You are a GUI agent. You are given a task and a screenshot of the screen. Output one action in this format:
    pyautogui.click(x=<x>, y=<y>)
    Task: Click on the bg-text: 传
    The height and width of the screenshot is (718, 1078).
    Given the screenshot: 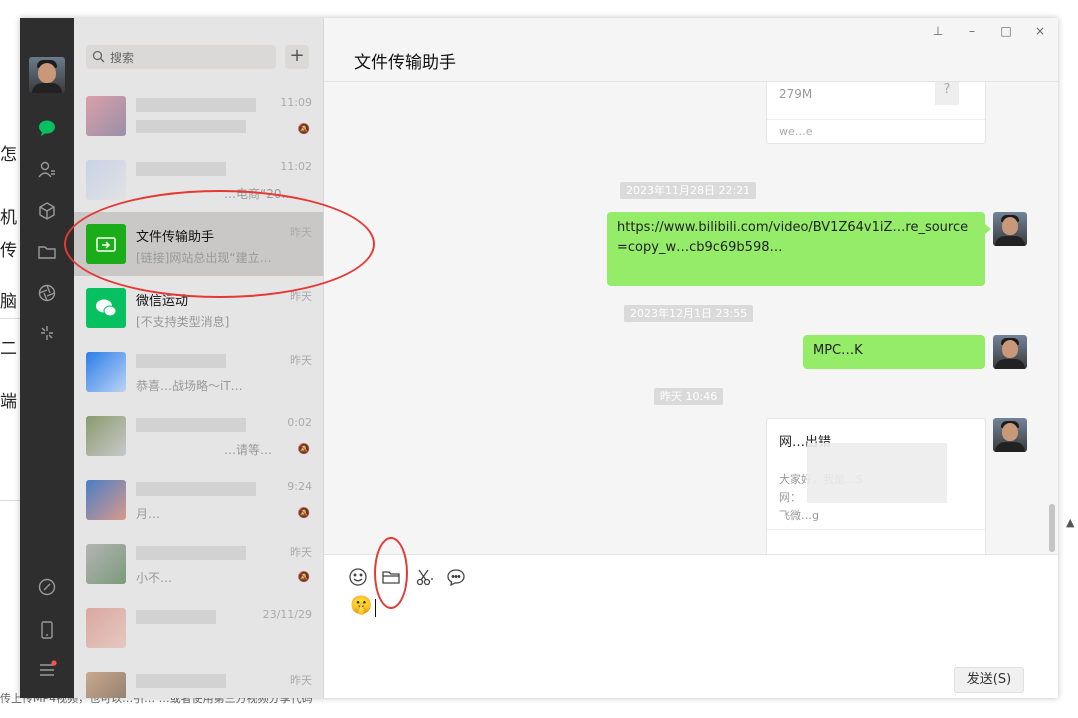 What is the action you would take?
    pyautogui.click(x=8, y=251)
    